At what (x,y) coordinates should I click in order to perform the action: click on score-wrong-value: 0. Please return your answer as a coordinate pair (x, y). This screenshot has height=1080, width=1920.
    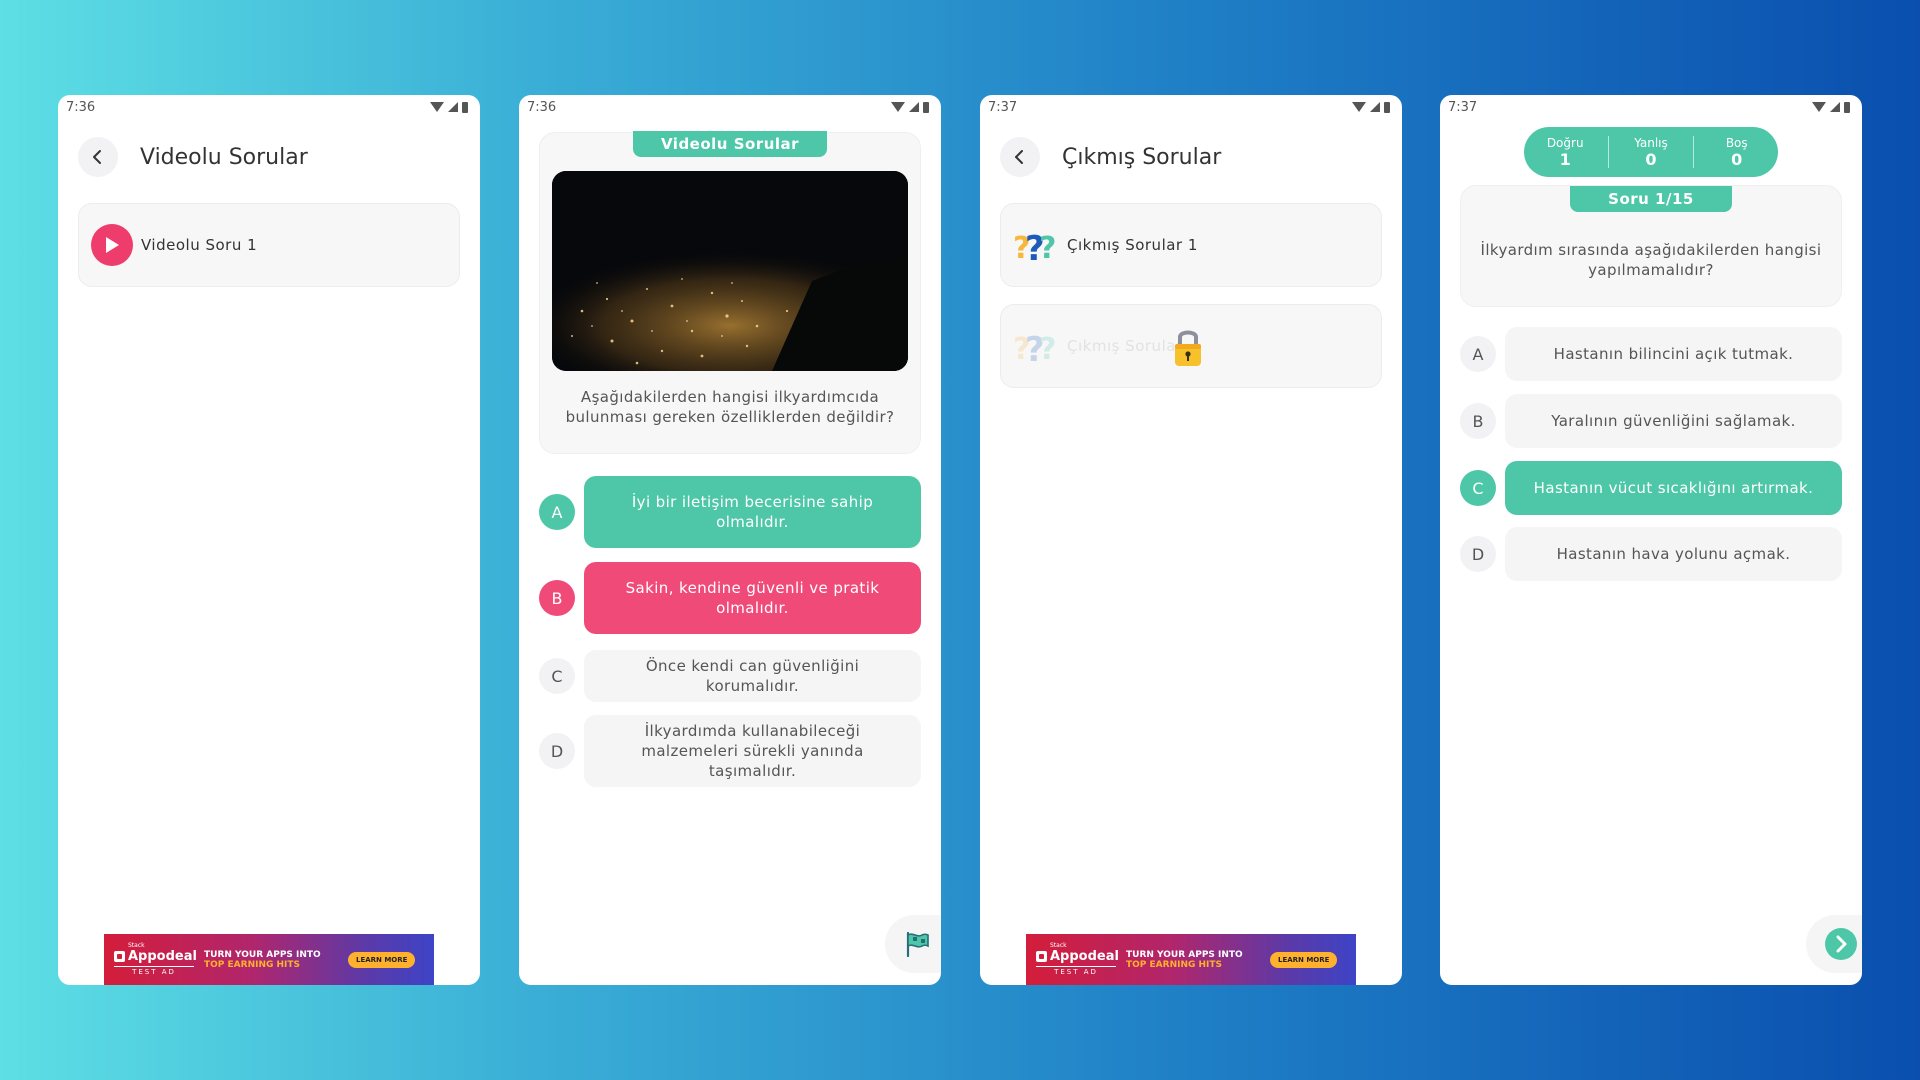
    Looking at the image, I should click on (1651, 159).